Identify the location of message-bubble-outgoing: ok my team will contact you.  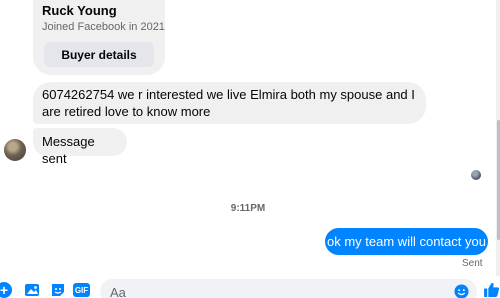
(406, 241).